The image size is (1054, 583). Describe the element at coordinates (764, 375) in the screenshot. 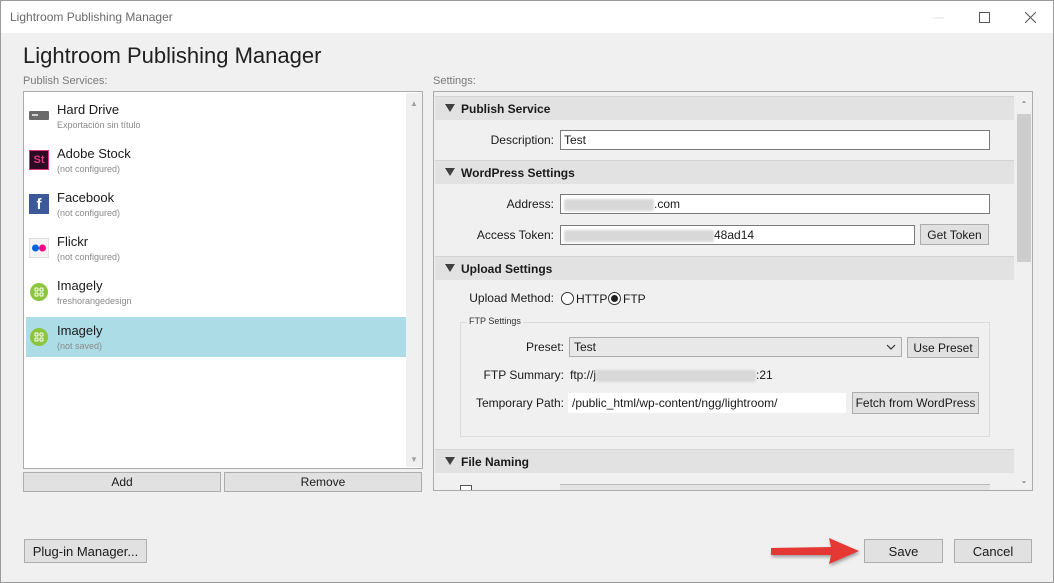

I see `ftp-summary-suffix: :21` at that location.